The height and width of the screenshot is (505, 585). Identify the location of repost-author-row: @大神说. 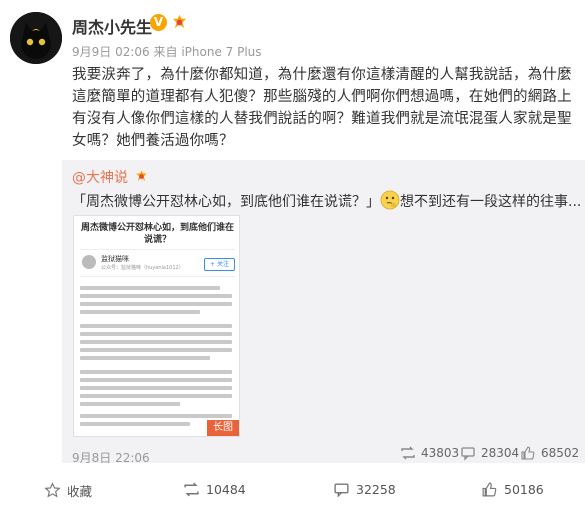
(110, 177).